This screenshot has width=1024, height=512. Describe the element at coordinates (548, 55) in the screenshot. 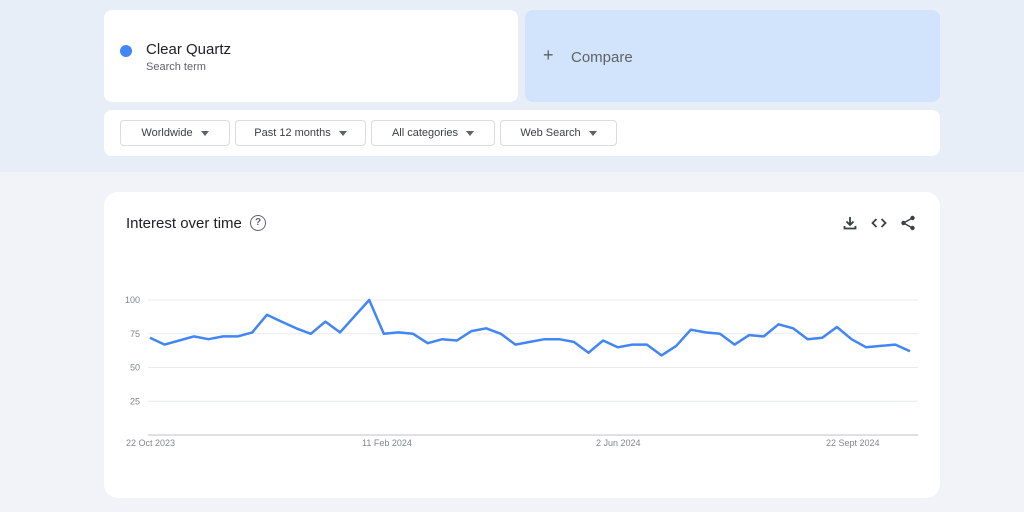

I see `plus-icon: +` at that location.